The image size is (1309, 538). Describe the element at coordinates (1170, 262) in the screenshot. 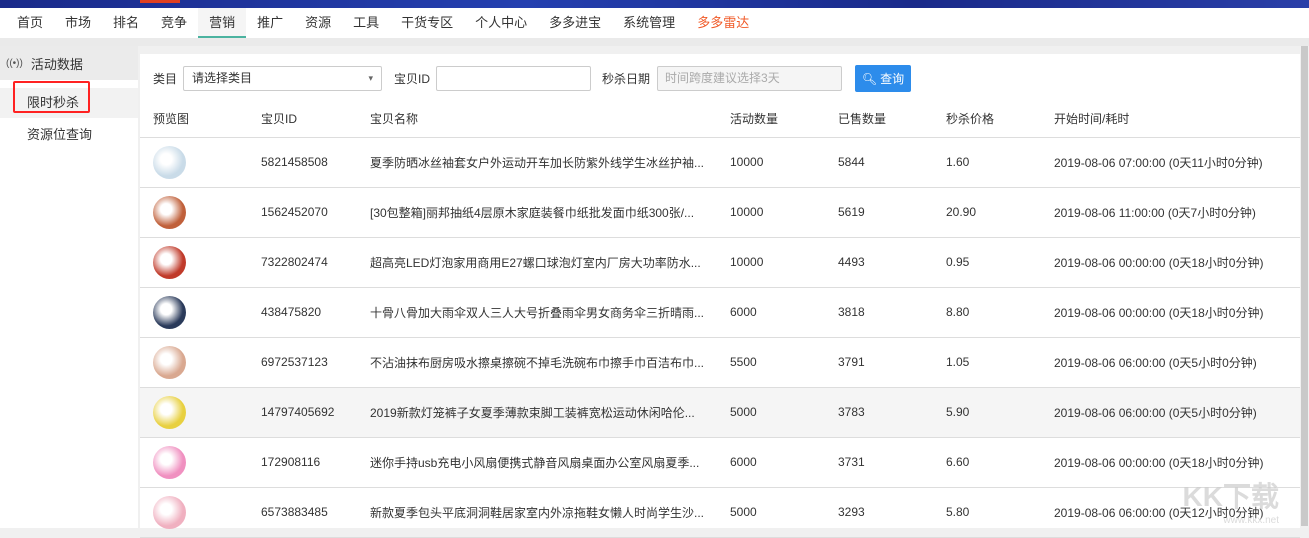

I see `start-time-cell: 2019-08-06 00:00:00 (0天18小时0分钟)` at that location.